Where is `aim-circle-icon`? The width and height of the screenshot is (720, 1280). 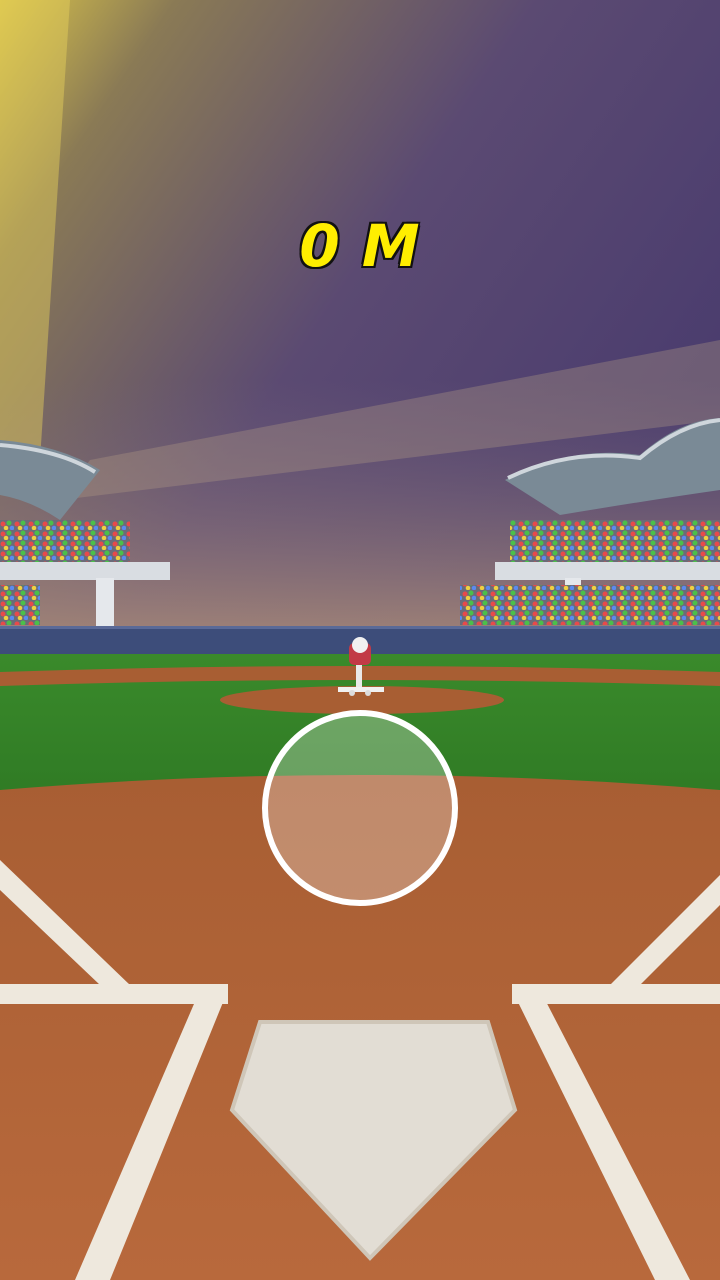
aim-circle-icon is located at coordinates (360, 808).